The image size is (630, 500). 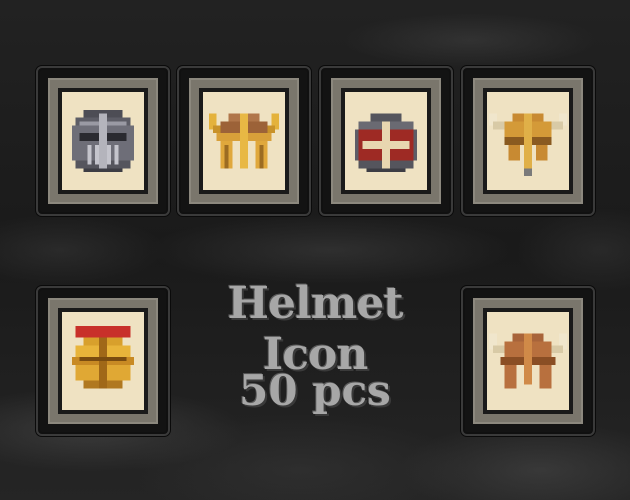 What do you see at coordinates (315, 329) in the screenshot?
I see `page-title: Helmet Icon` at bounding box center [315, 329].